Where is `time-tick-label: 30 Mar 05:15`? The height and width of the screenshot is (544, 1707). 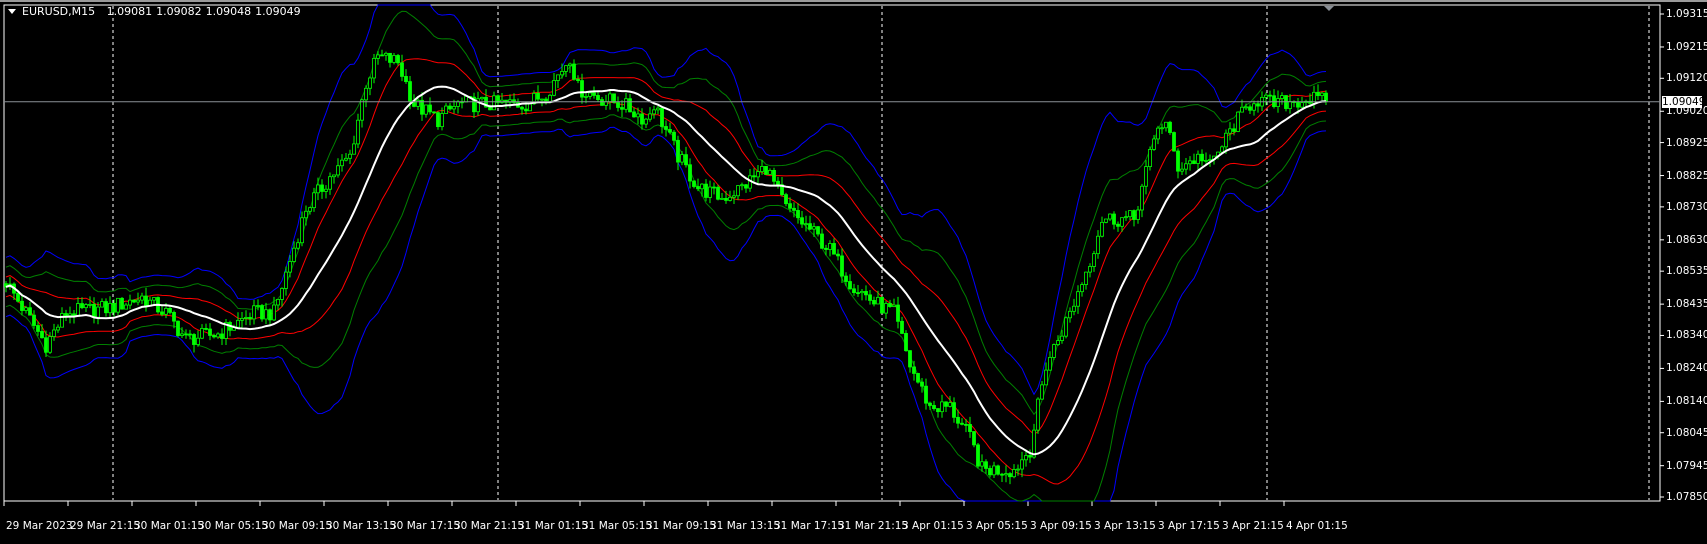 time-tick-label: 30 Mar 05:15 is located at coordinates (233, 526).